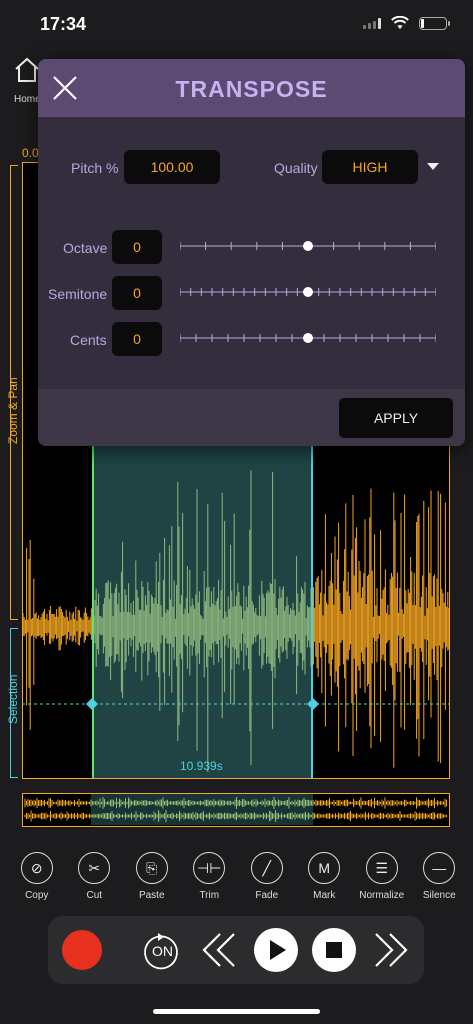 The image size is (473, 1024). I want to click on cellular-signal-icon, so click(372, 23).